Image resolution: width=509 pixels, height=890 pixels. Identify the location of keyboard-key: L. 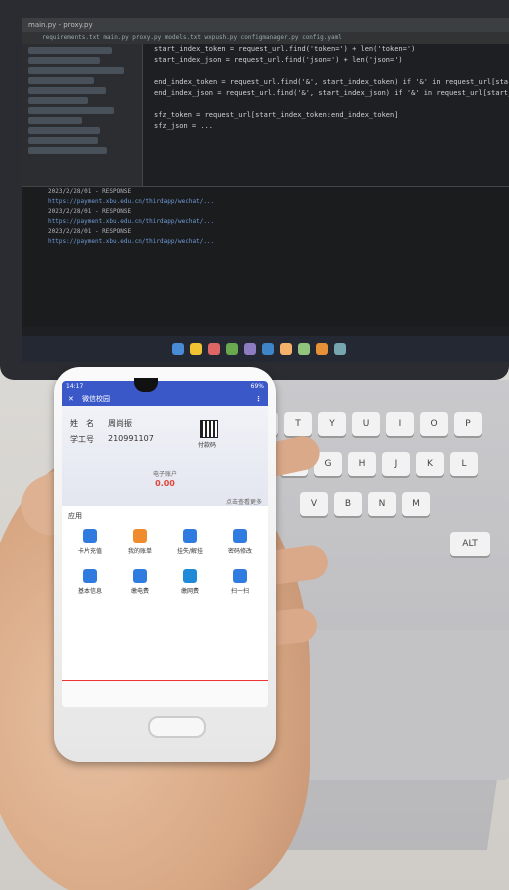
(464, 464).